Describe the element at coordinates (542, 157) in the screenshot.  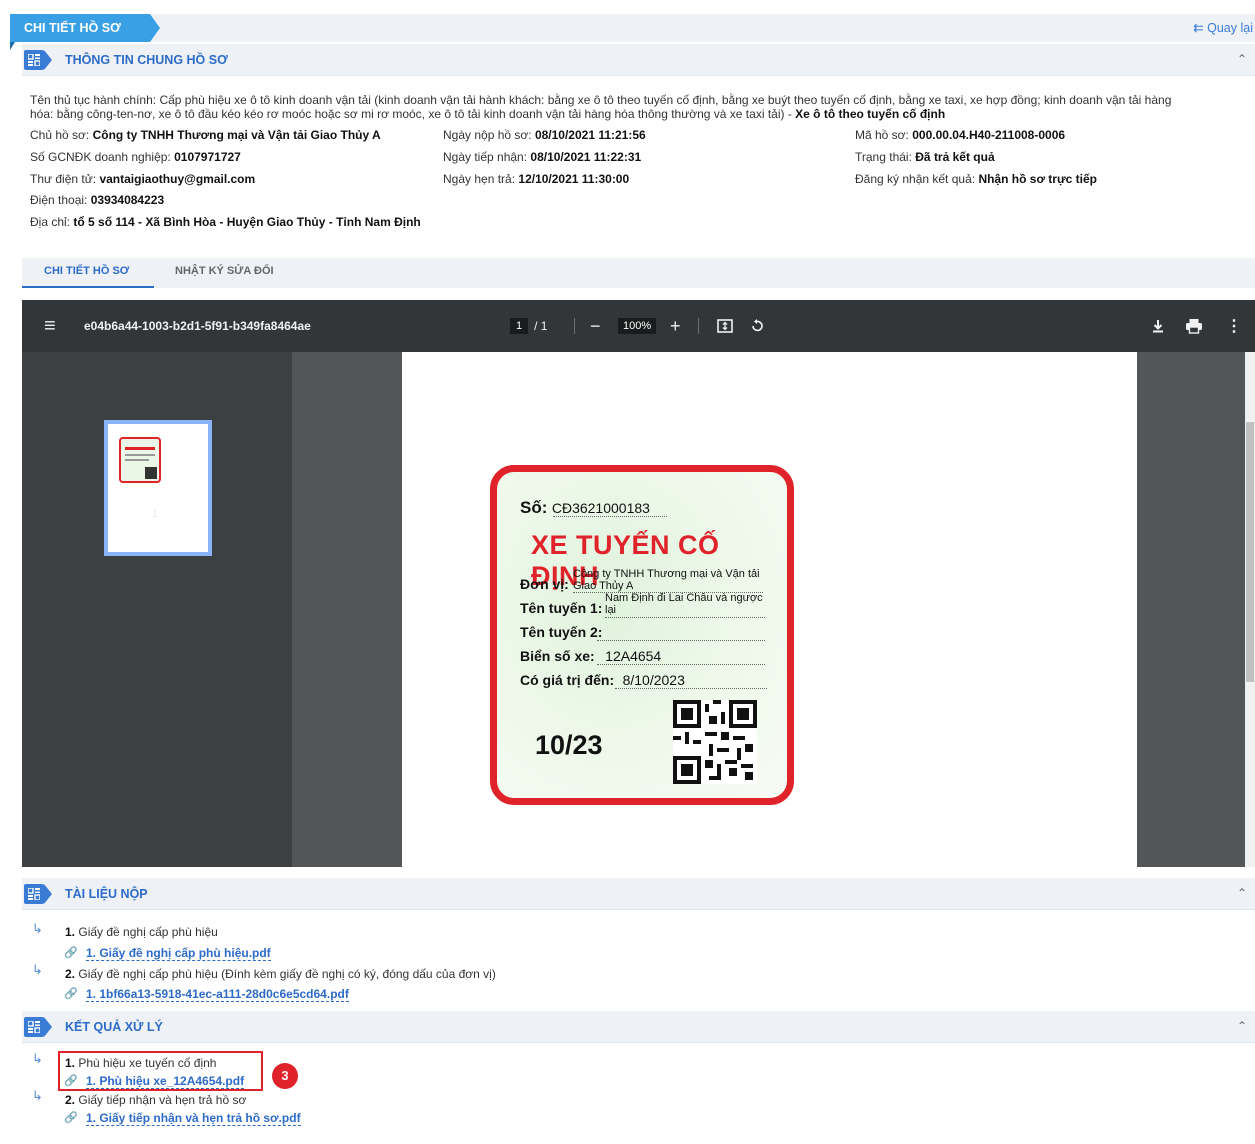
I see `receive-row: Ngày tiếp nhận: 08/10/2021 11:22:31` at that location.